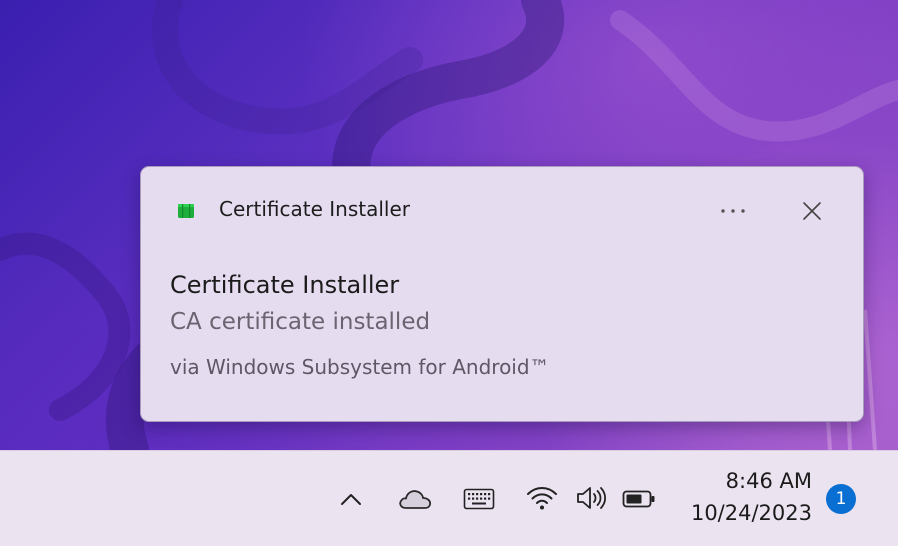 The image size is (898, 546). What do you see at coordinates (768, 481) in the screenshot?
I see `clock-time: 8:46 AM` at bounding box center [768, 481].